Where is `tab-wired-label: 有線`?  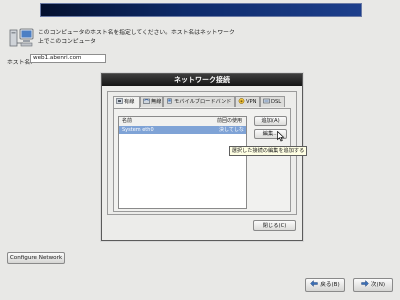
tab-wired-label: 有線 is located at coordinates (129, 102).